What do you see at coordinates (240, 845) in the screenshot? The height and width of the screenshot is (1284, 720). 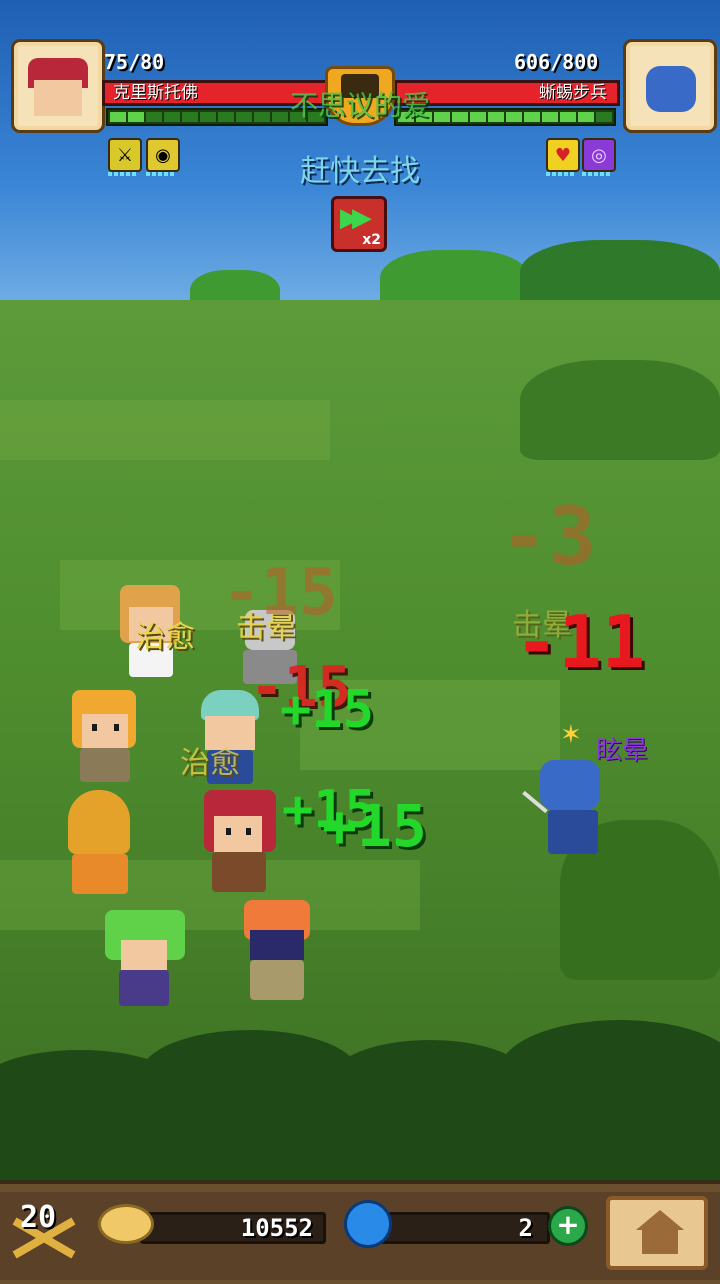 I see `hero-red-hair-main` at bounding box center [240, 845].